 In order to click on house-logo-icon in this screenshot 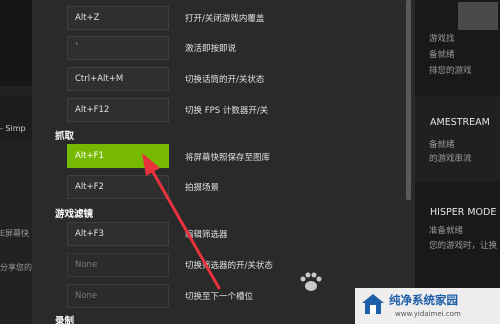, I will do `click(373, 304)`.